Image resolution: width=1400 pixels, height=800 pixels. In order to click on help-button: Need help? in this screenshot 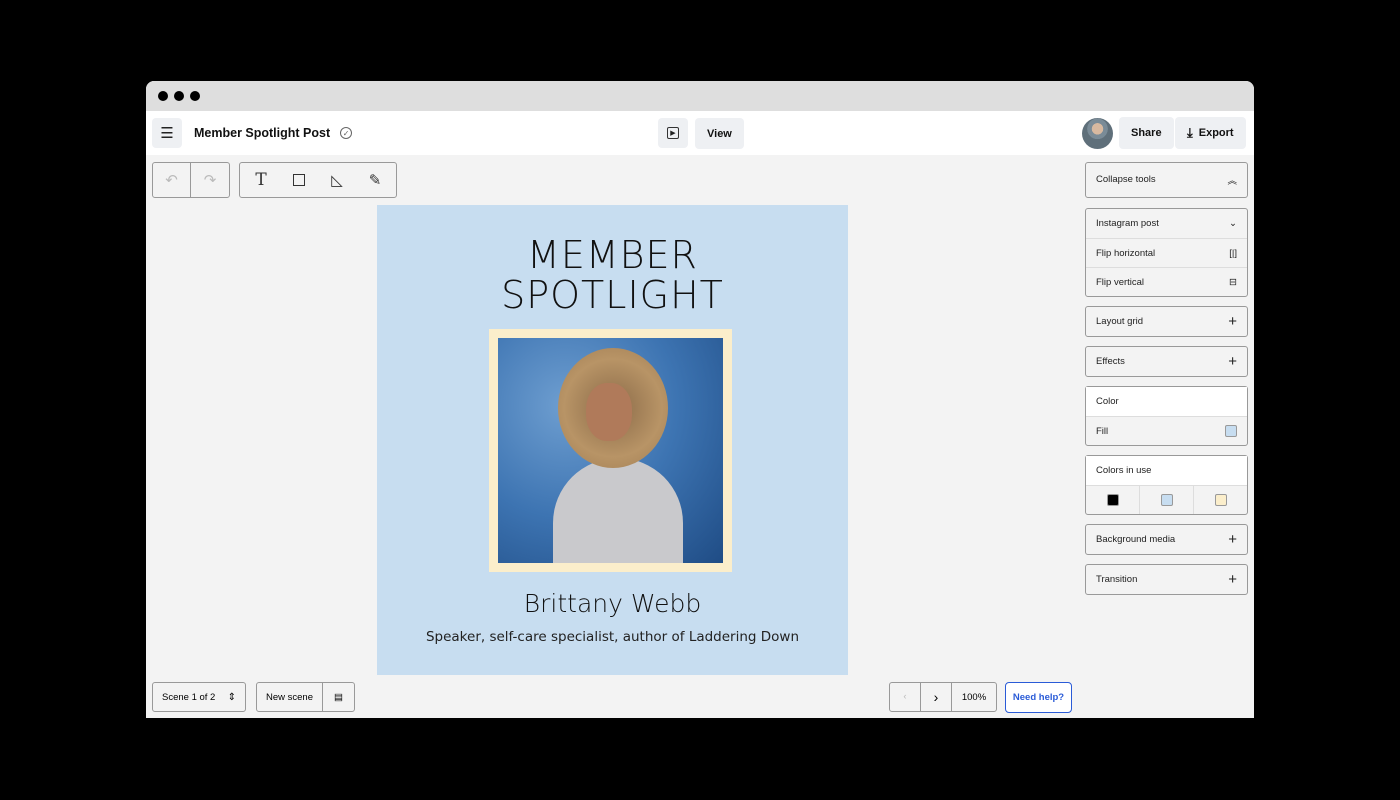, I will do `click(1038, 697)`.